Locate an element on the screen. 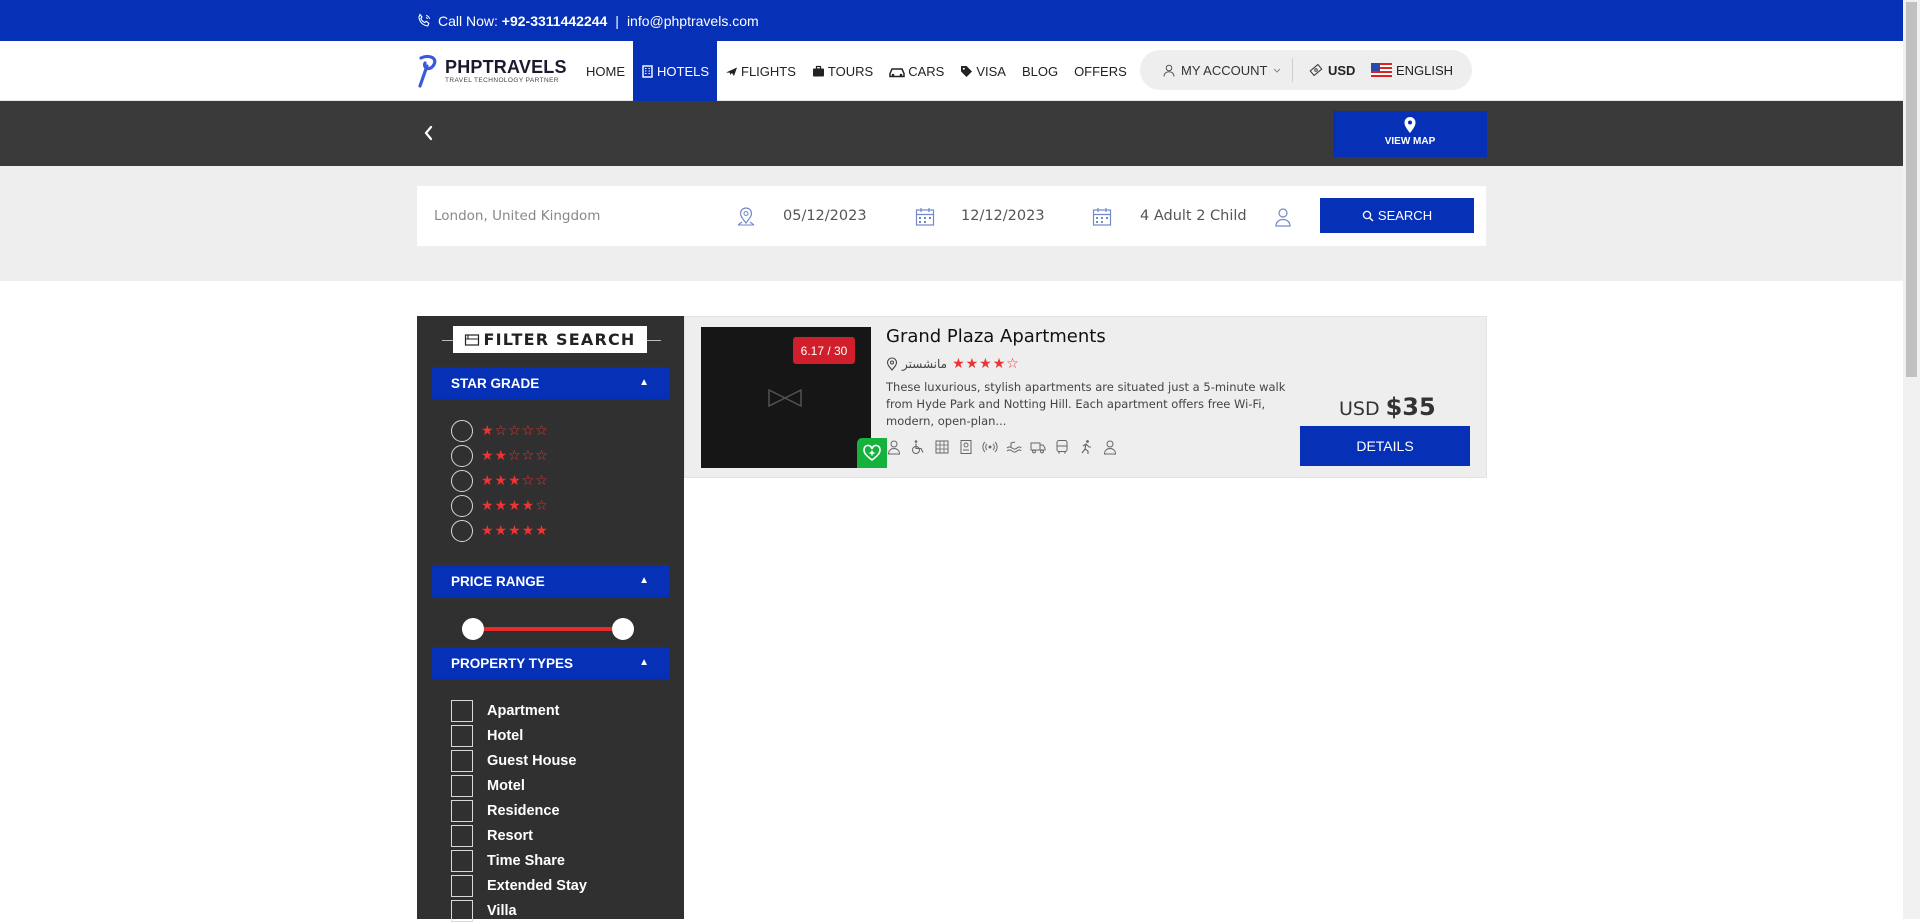 This screenshot has height=922, width=1920. star-option-3: ★★★☆☆ is located at coordinates (500, 480).